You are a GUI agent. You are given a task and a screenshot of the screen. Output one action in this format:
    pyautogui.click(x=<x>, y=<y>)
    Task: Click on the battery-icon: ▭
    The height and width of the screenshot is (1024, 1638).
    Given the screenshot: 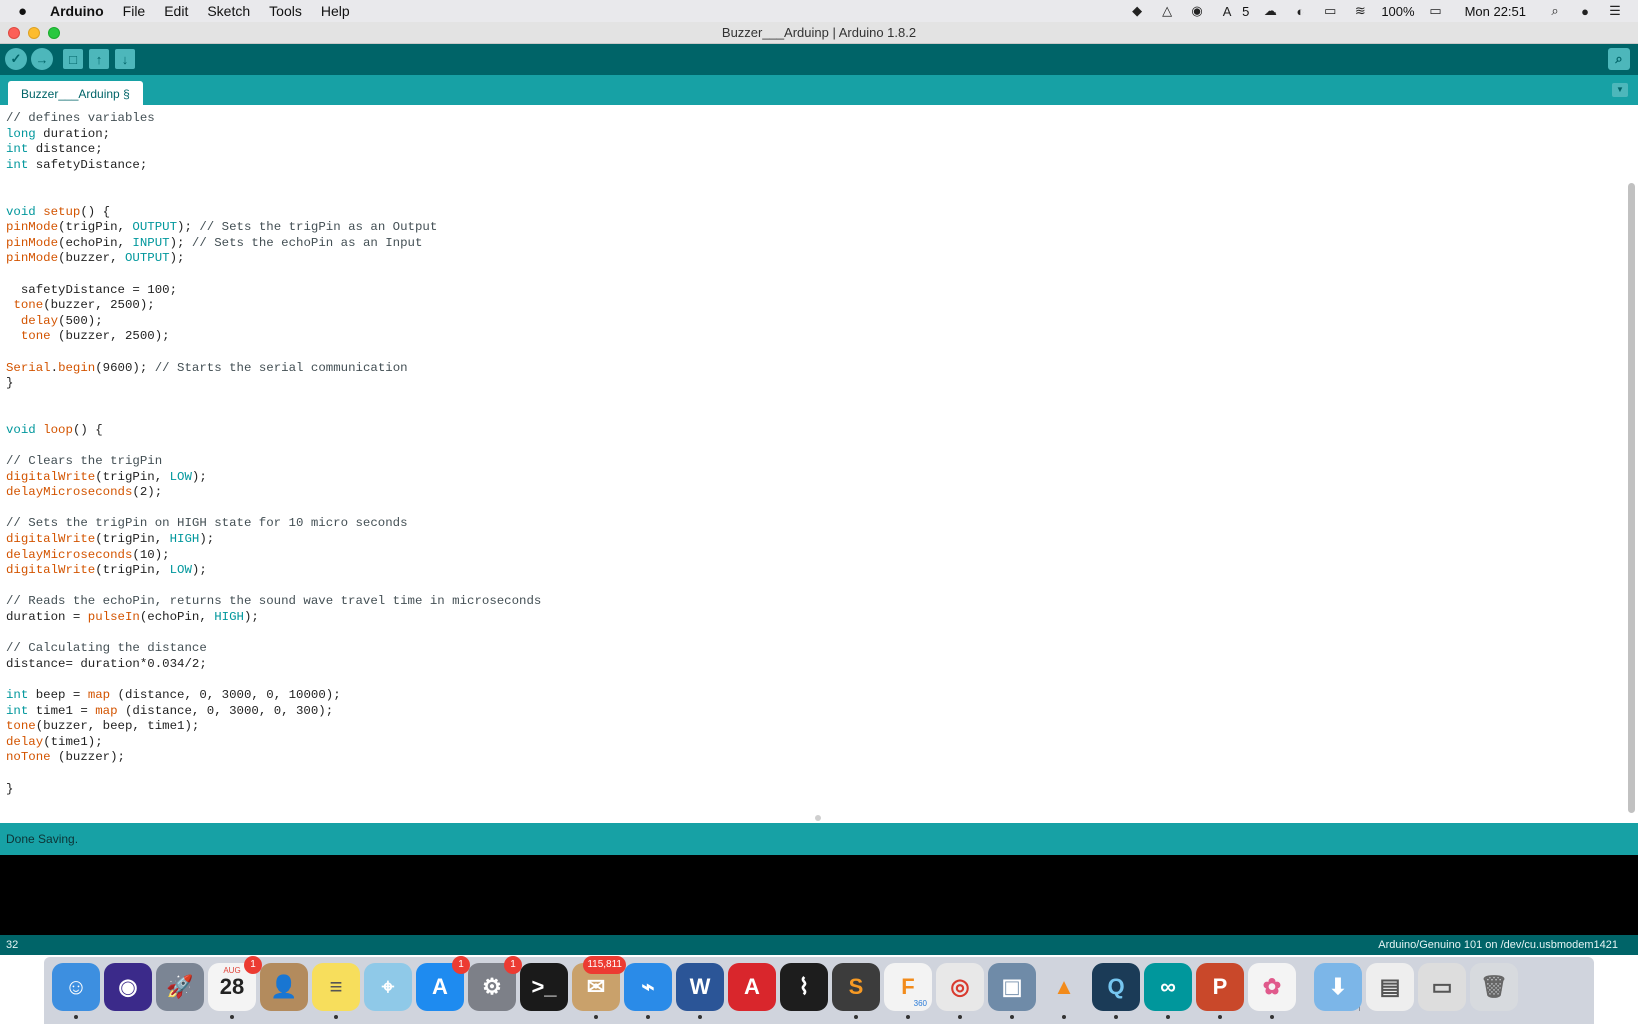 What is the action you would take?
    pyautogui.click(x=1436, y=11)
    